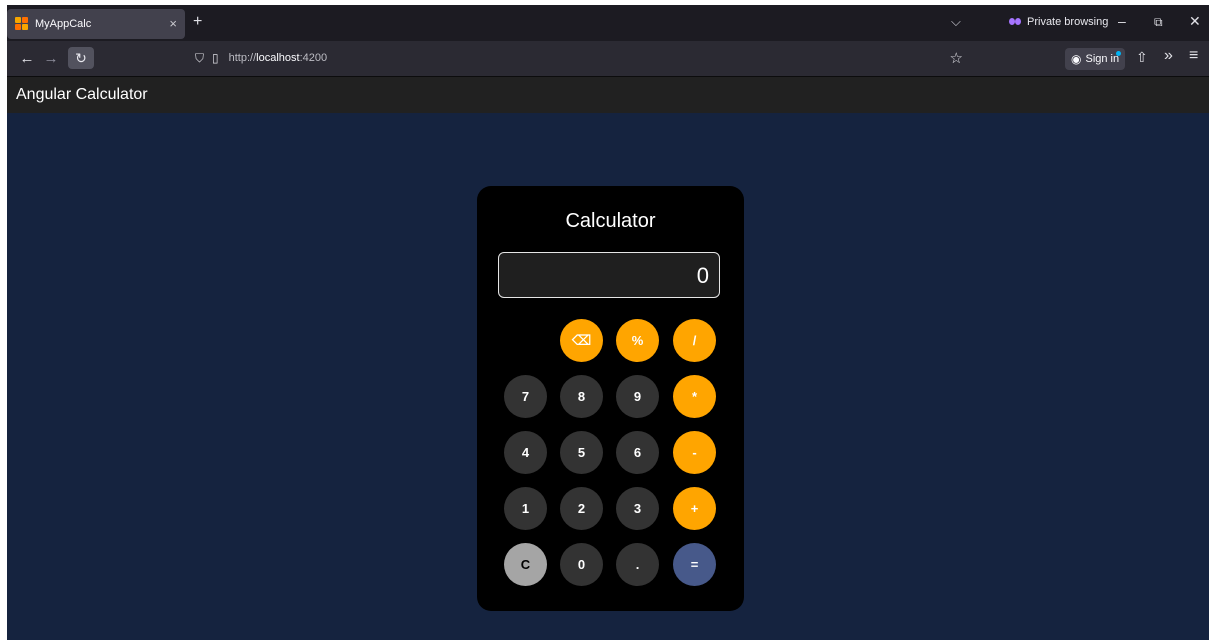  What do you see at coordinates (581, 452) in the screenshot?
I see `digit-5-button: 5` at bounding box center [581, 452].